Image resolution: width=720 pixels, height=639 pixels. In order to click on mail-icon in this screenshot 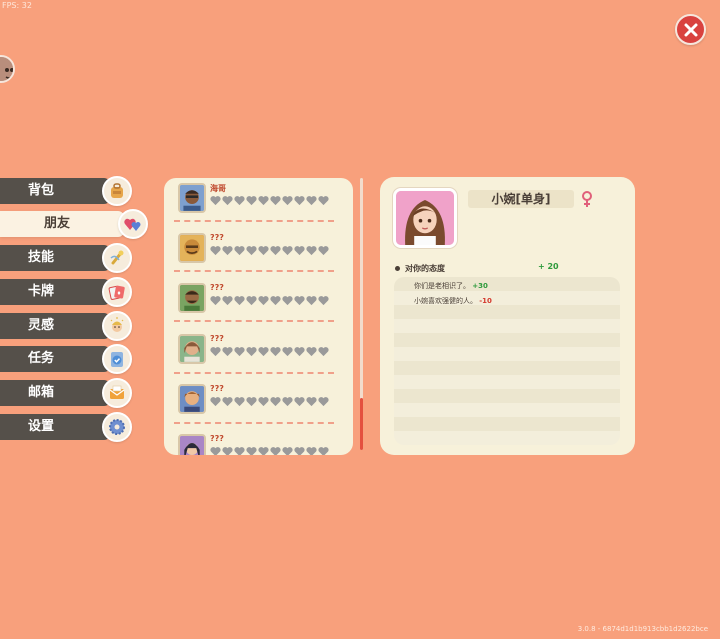, I will do `click(117, 393)`.